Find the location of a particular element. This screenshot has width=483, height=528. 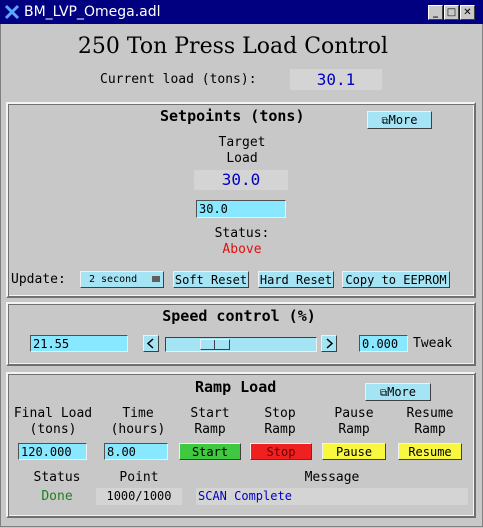

slider-right-arrow-icon is located at coordinates (329, 343).